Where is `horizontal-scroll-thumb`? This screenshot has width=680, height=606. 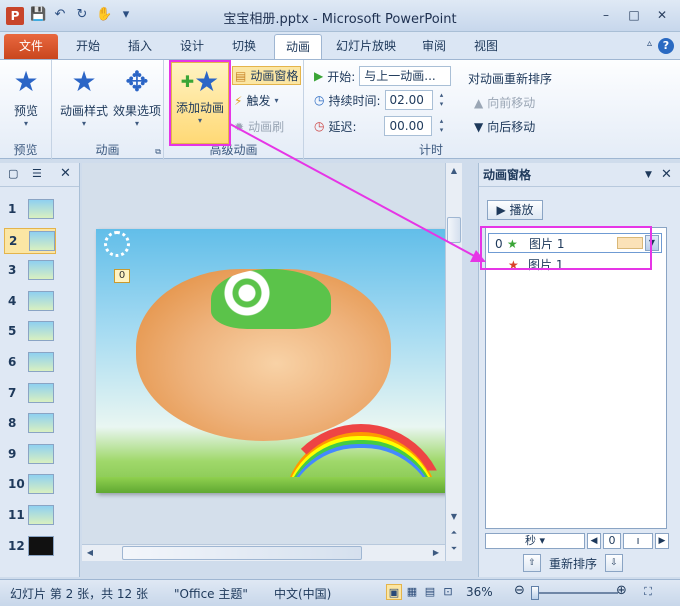 horizontal-scroll-thumb is located at coordinates (242, 553).